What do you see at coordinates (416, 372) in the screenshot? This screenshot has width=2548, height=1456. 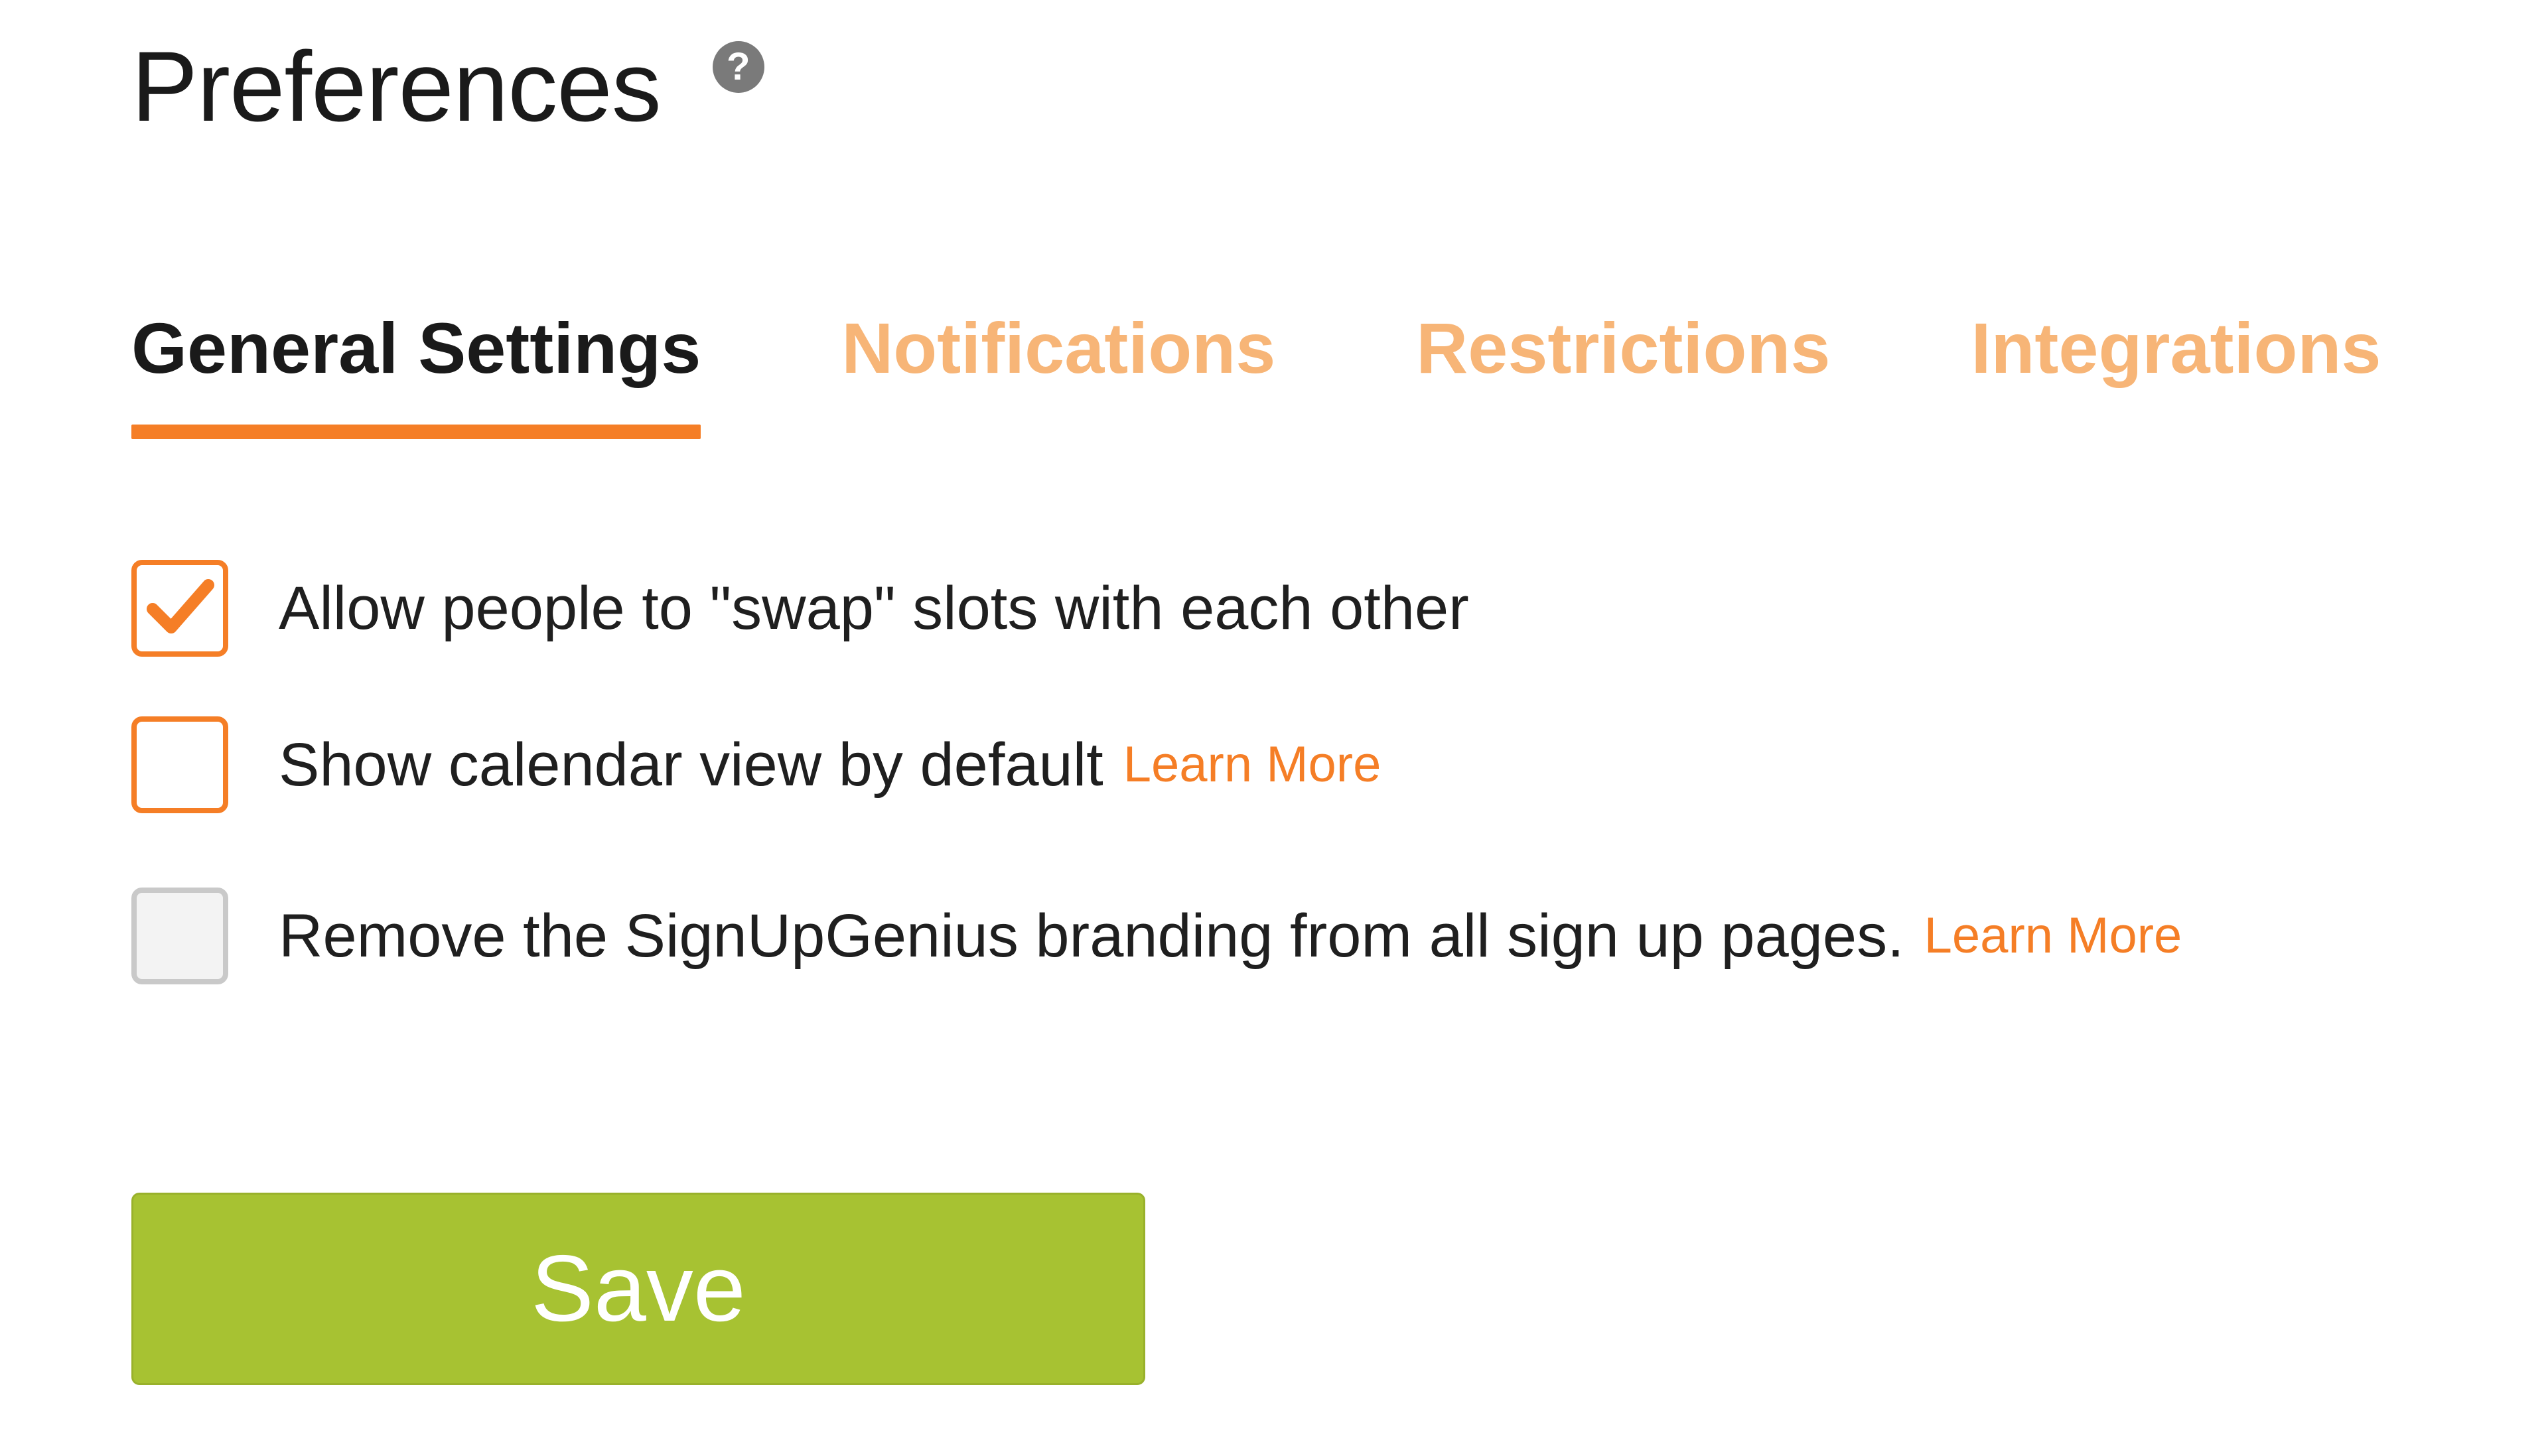 I see `tab-general-settings: General Settings` at bounding box center [416, 372].